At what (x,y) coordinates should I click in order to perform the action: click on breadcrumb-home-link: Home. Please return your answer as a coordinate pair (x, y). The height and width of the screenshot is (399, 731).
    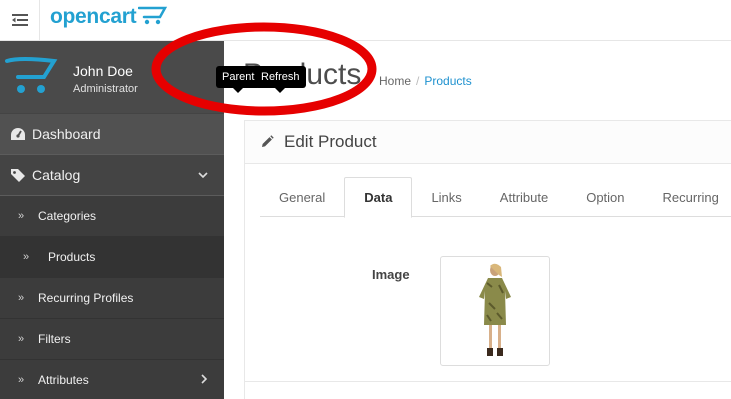
    Looking at the image, I should click on (395, 81).